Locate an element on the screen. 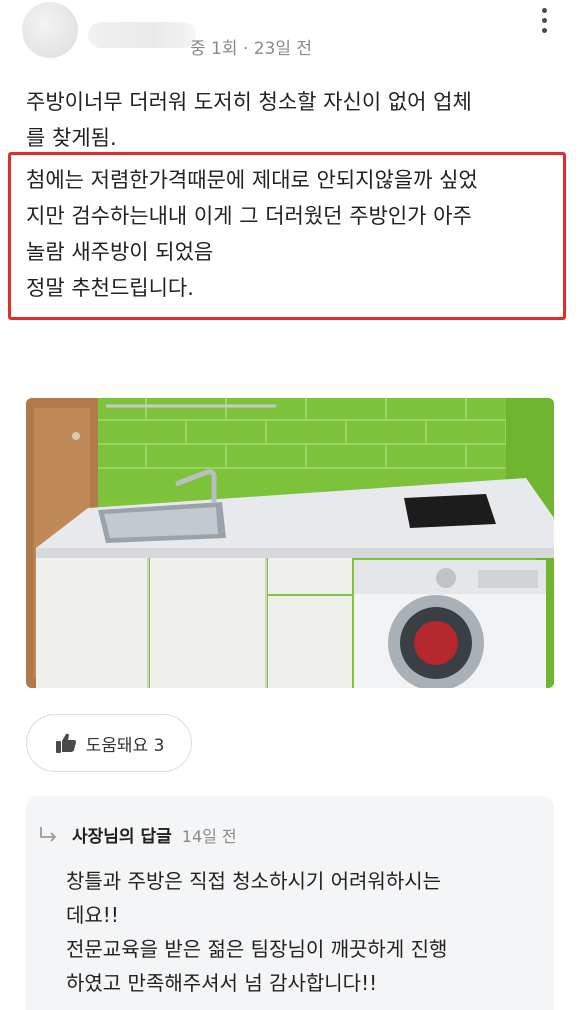  thumbs-up-icon is located at coordinates (65, 743).